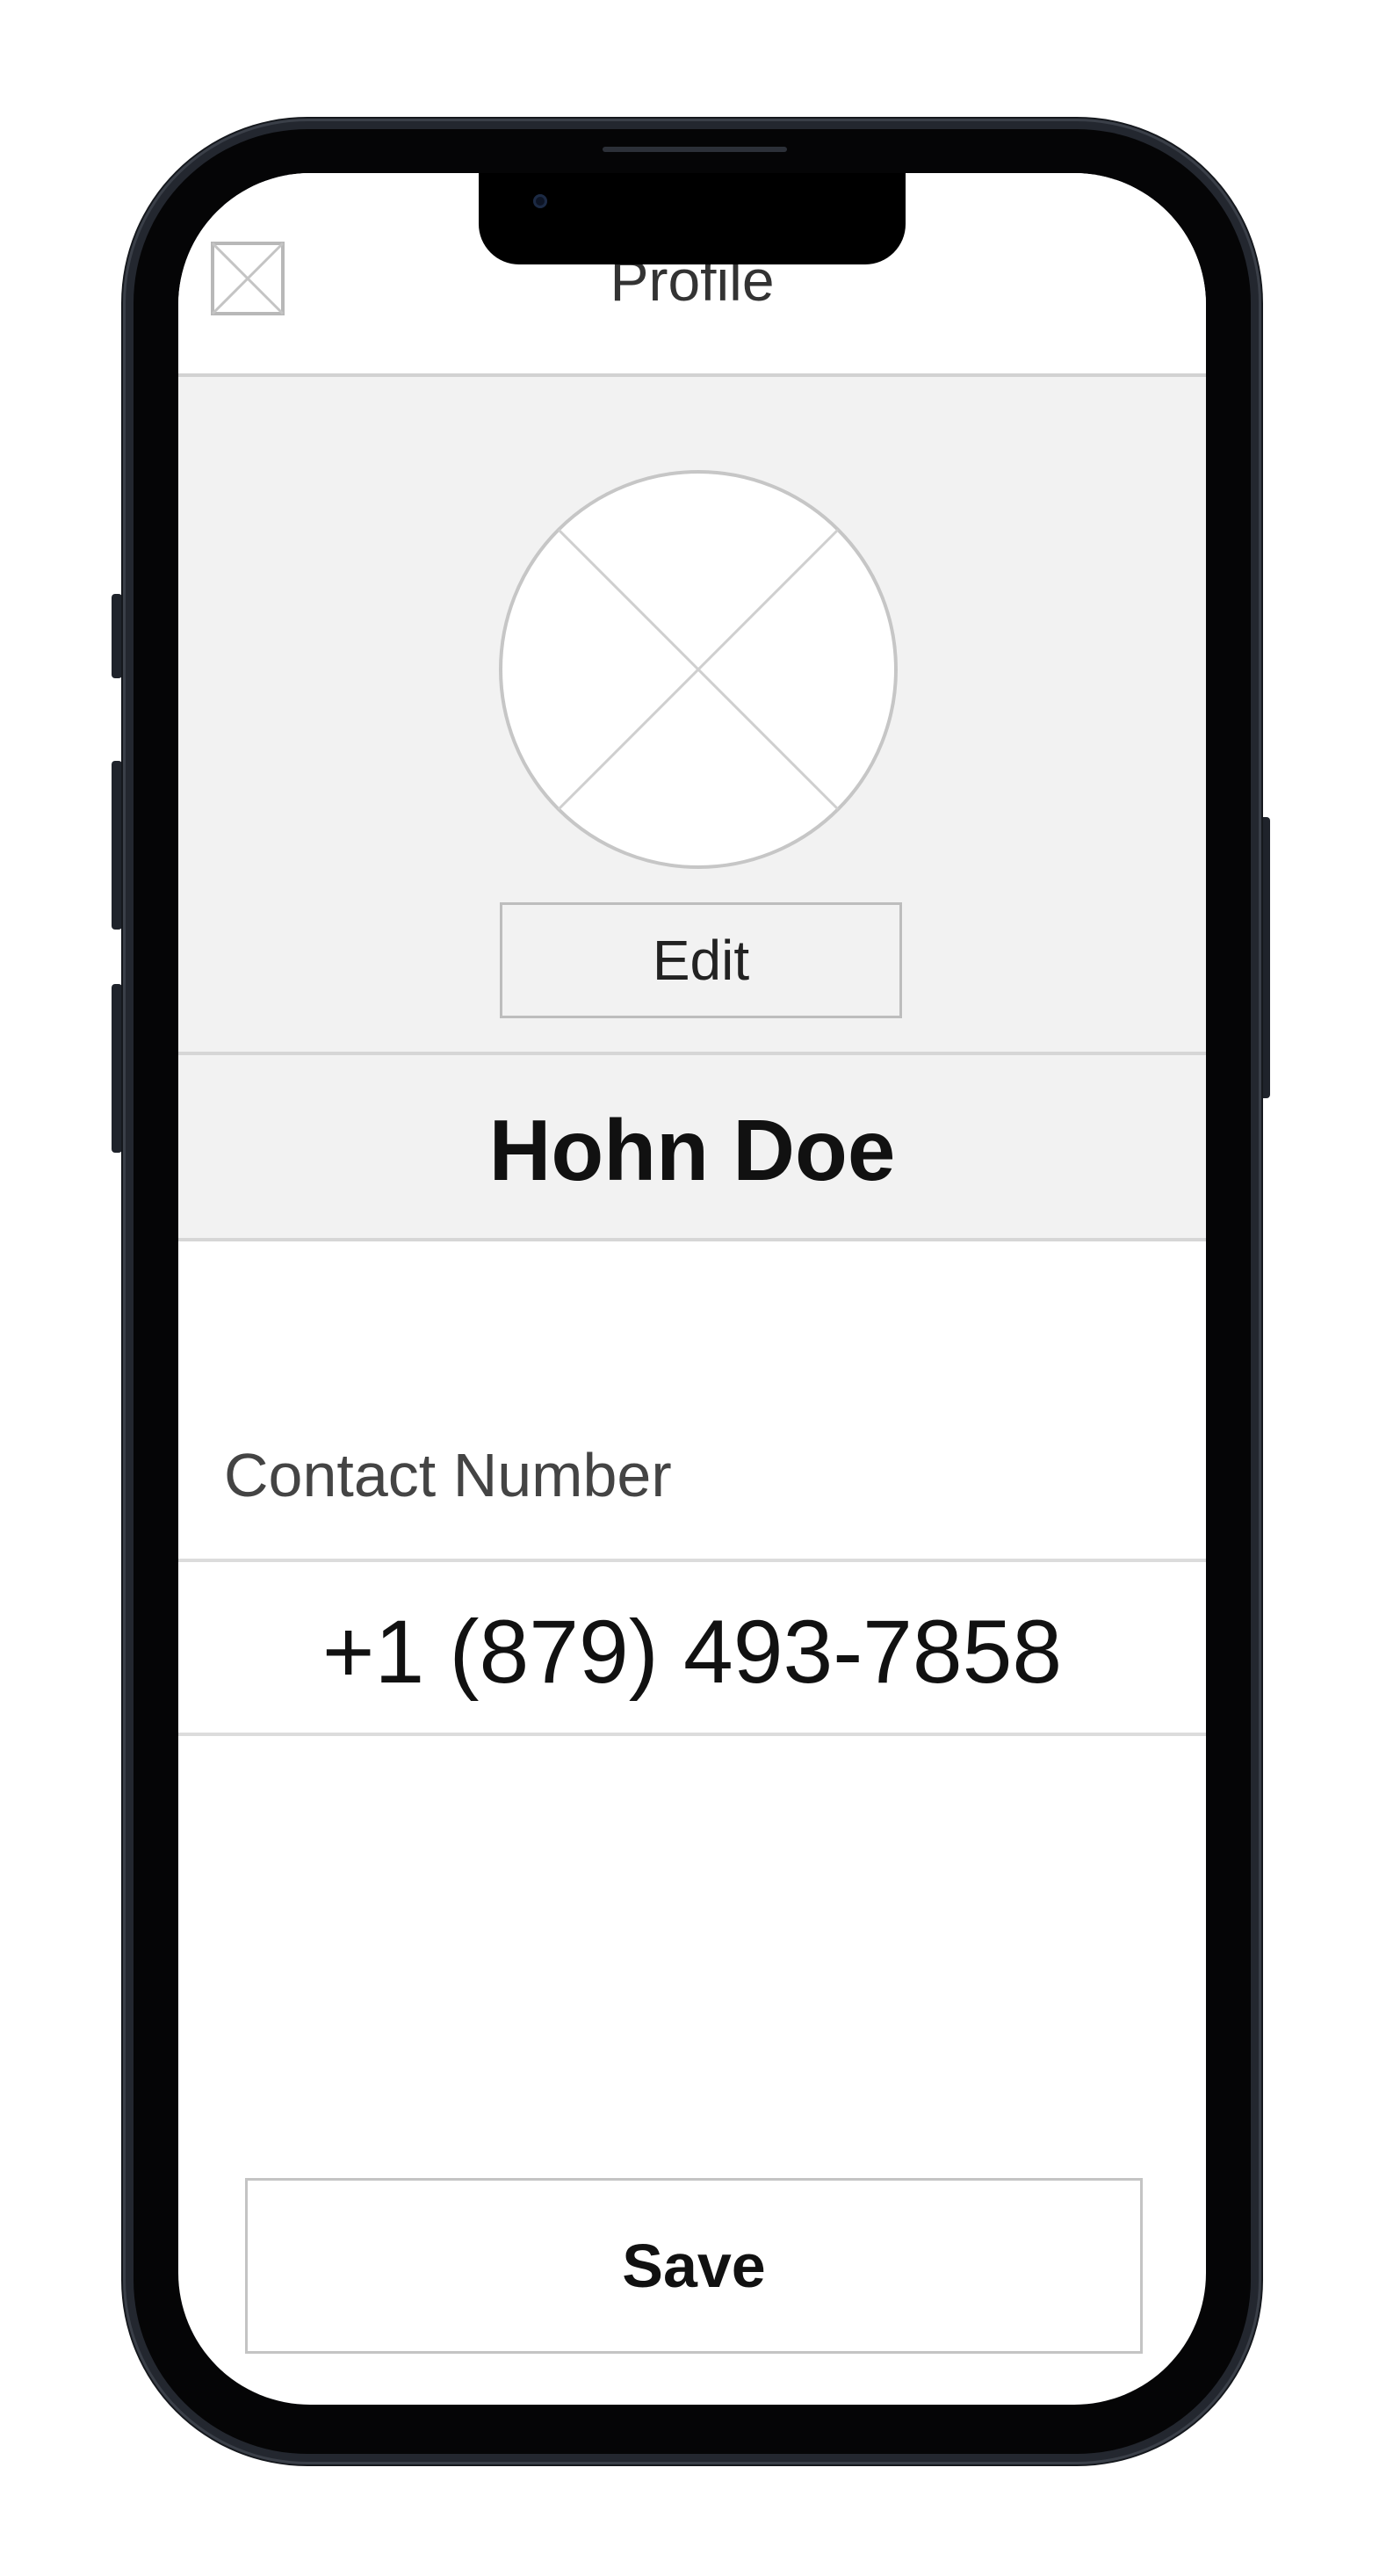 The width and height of the screenshot is (1379, 2576). What do you see at coordinates (701, 960) in the screenshot?
I see `edit-photo-button: Edit` at bounding box center [701, 960].